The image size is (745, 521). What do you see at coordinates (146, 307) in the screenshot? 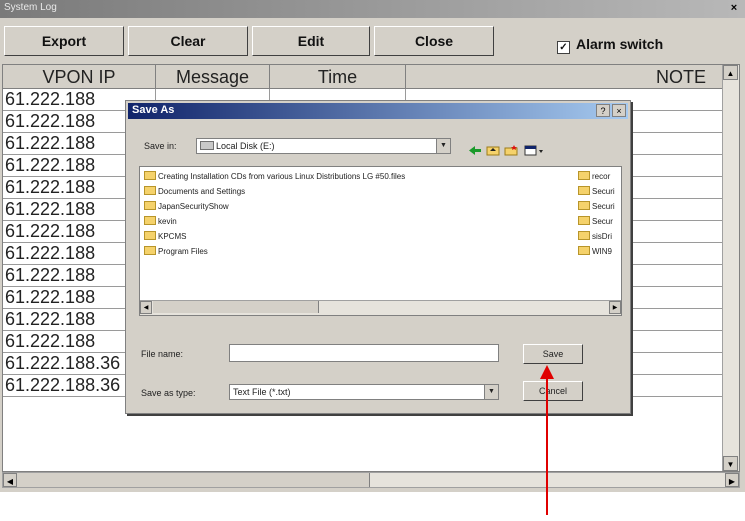
I see `list-scroll-left-icon: ◀` at bounding box center [146, 307].